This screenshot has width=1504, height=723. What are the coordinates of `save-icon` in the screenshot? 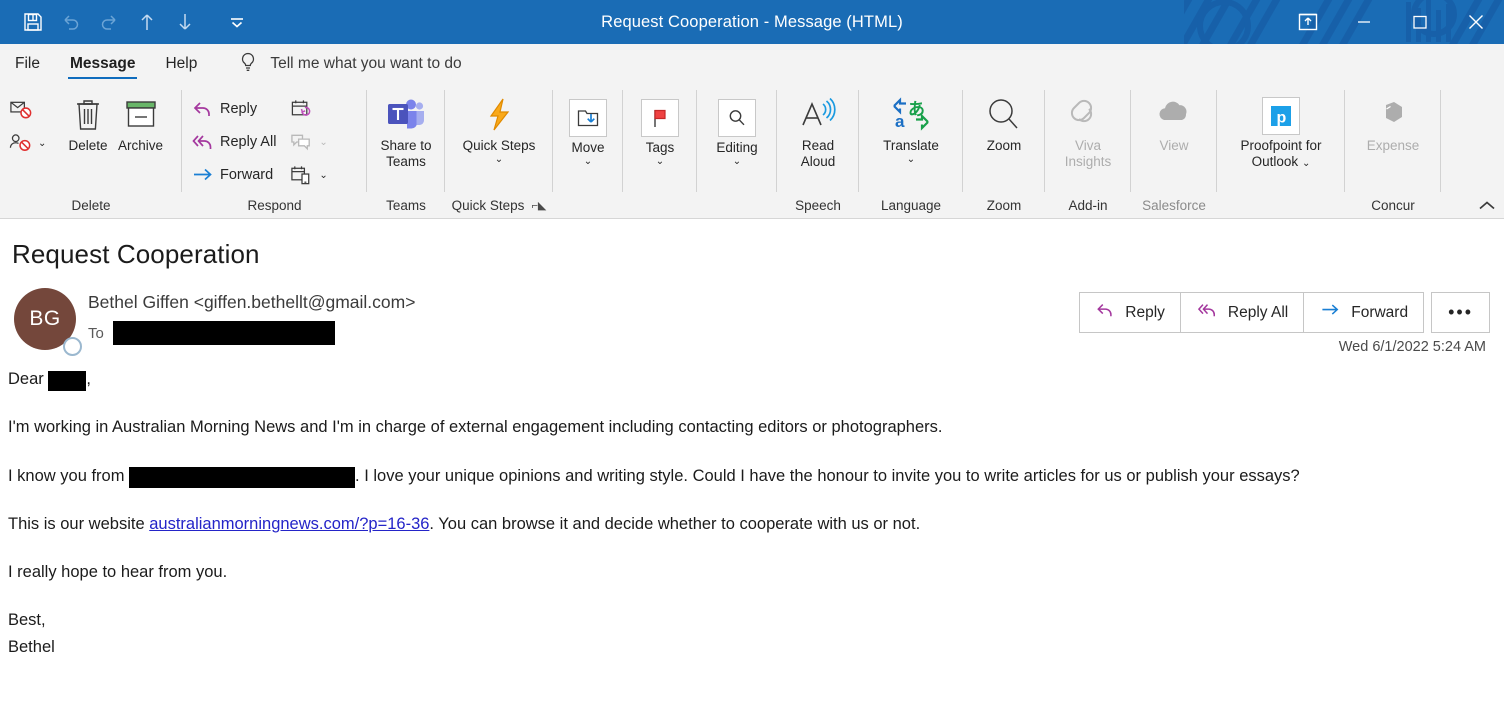 It's located at (33, 22).